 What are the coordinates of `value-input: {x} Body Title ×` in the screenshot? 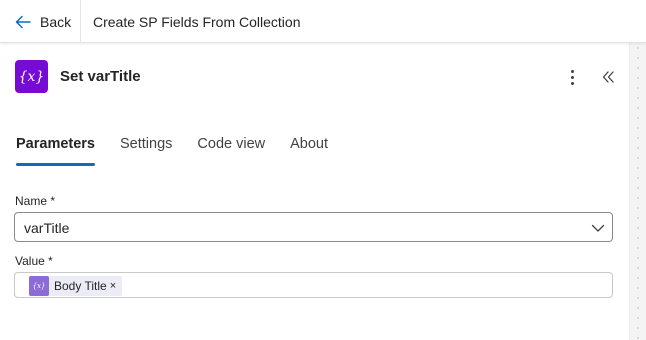 It's located at (313, 285).